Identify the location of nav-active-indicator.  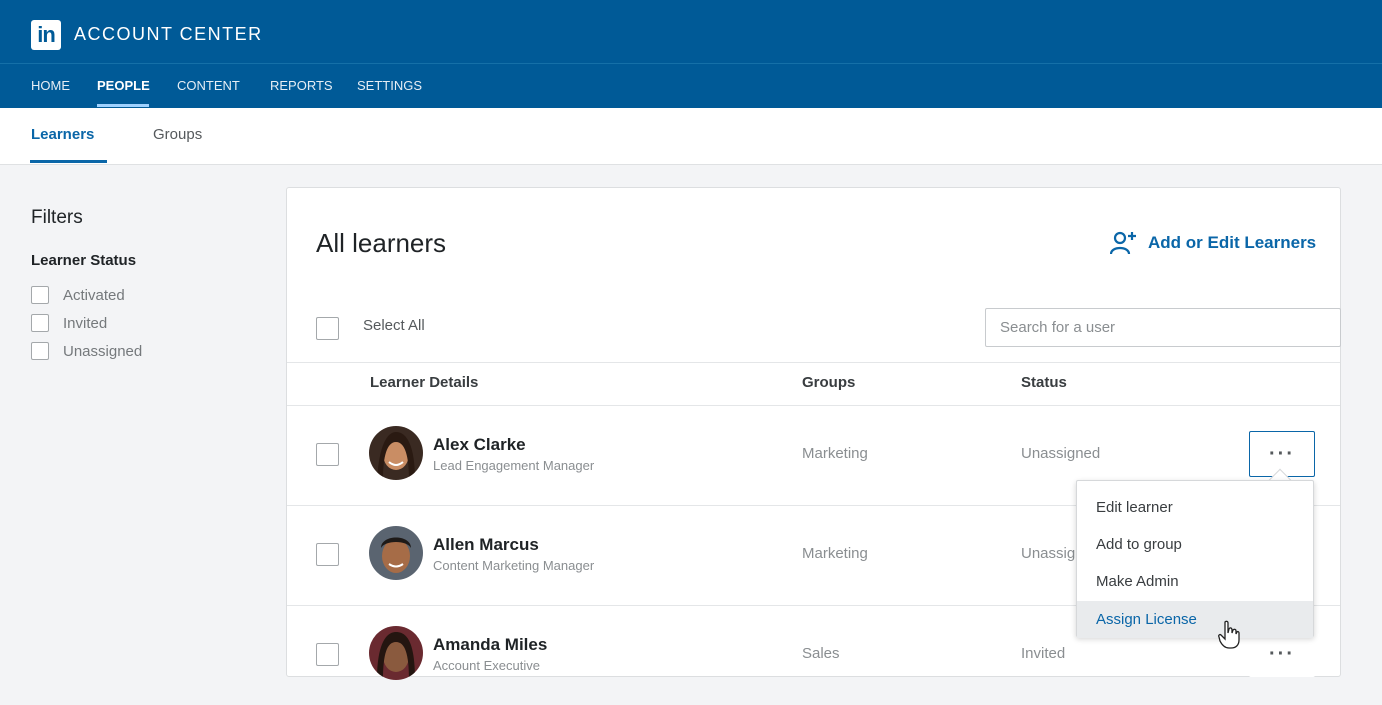
(123, 105).